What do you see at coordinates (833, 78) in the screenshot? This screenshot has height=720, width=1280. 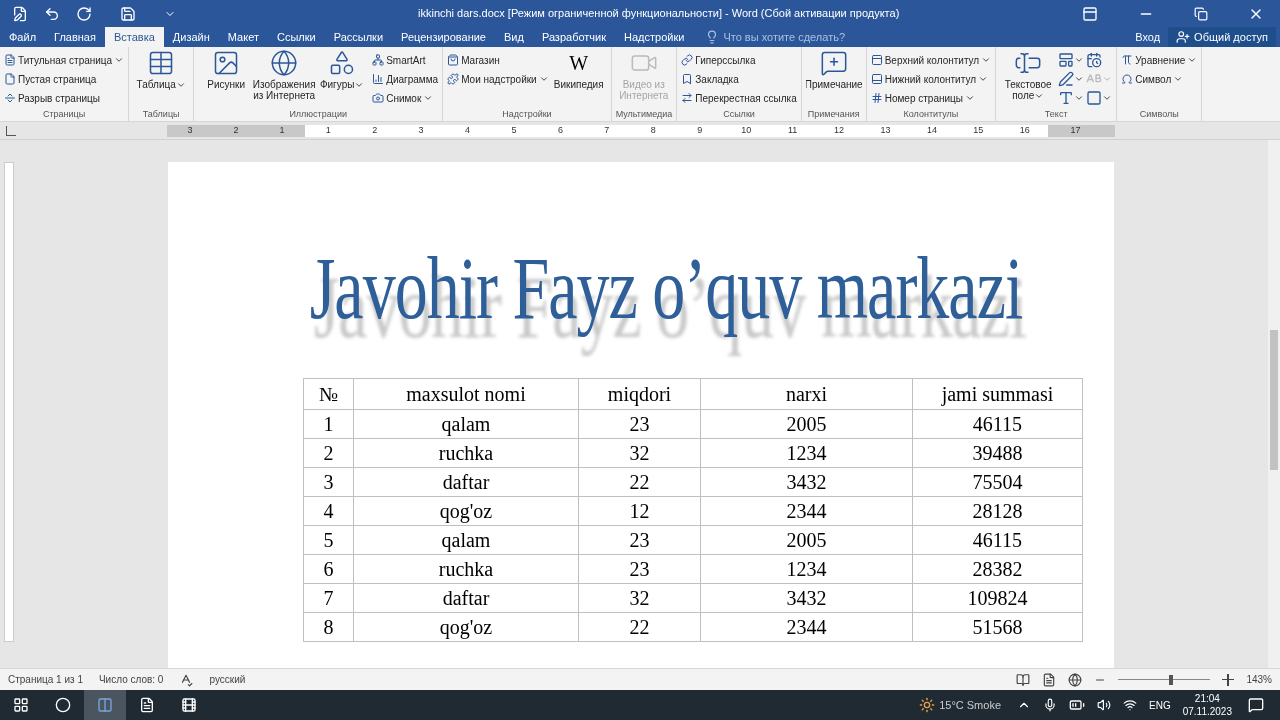 I see `ribbon-button: Примечание` at bounding box center [833, 78].